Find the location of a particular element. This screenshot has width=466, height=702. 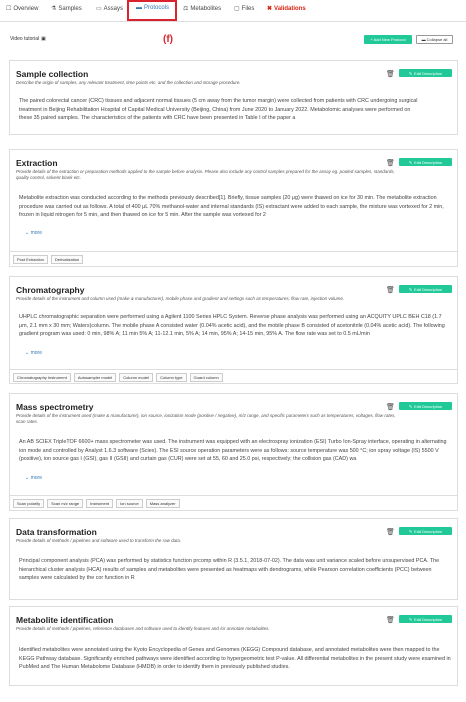

protocol-title: Metabolite identification is located at coordinates (65, 620).